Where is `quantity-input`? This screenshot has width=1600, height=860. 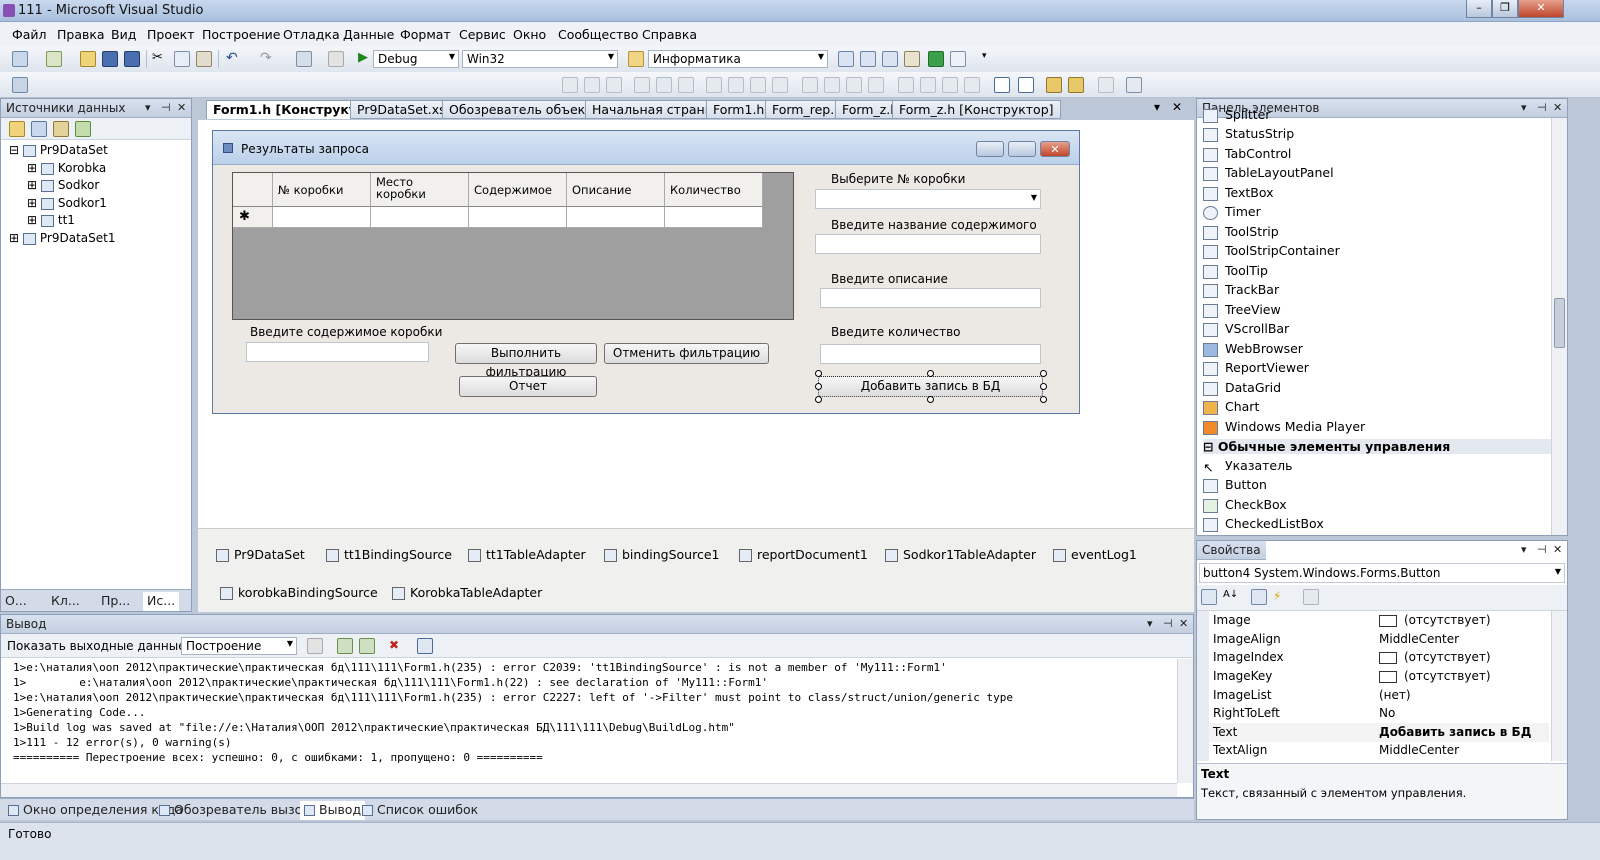
quantity-input is located at coordinates (930, 354).